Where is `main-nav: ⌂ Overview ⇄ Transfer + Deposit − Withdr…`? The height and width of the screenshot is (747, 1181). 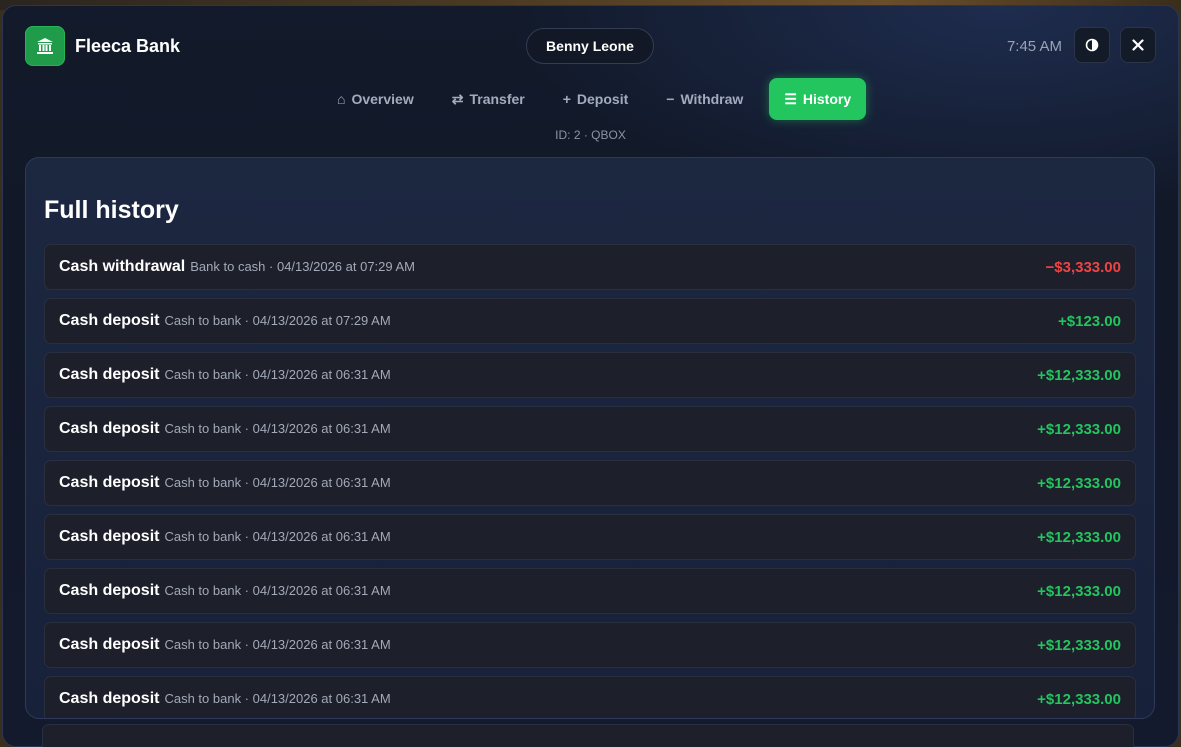 main-nav: ⌂ Overview ⇄ Transfer + Deposit − Withdr… is located at coordinates (602, 99).